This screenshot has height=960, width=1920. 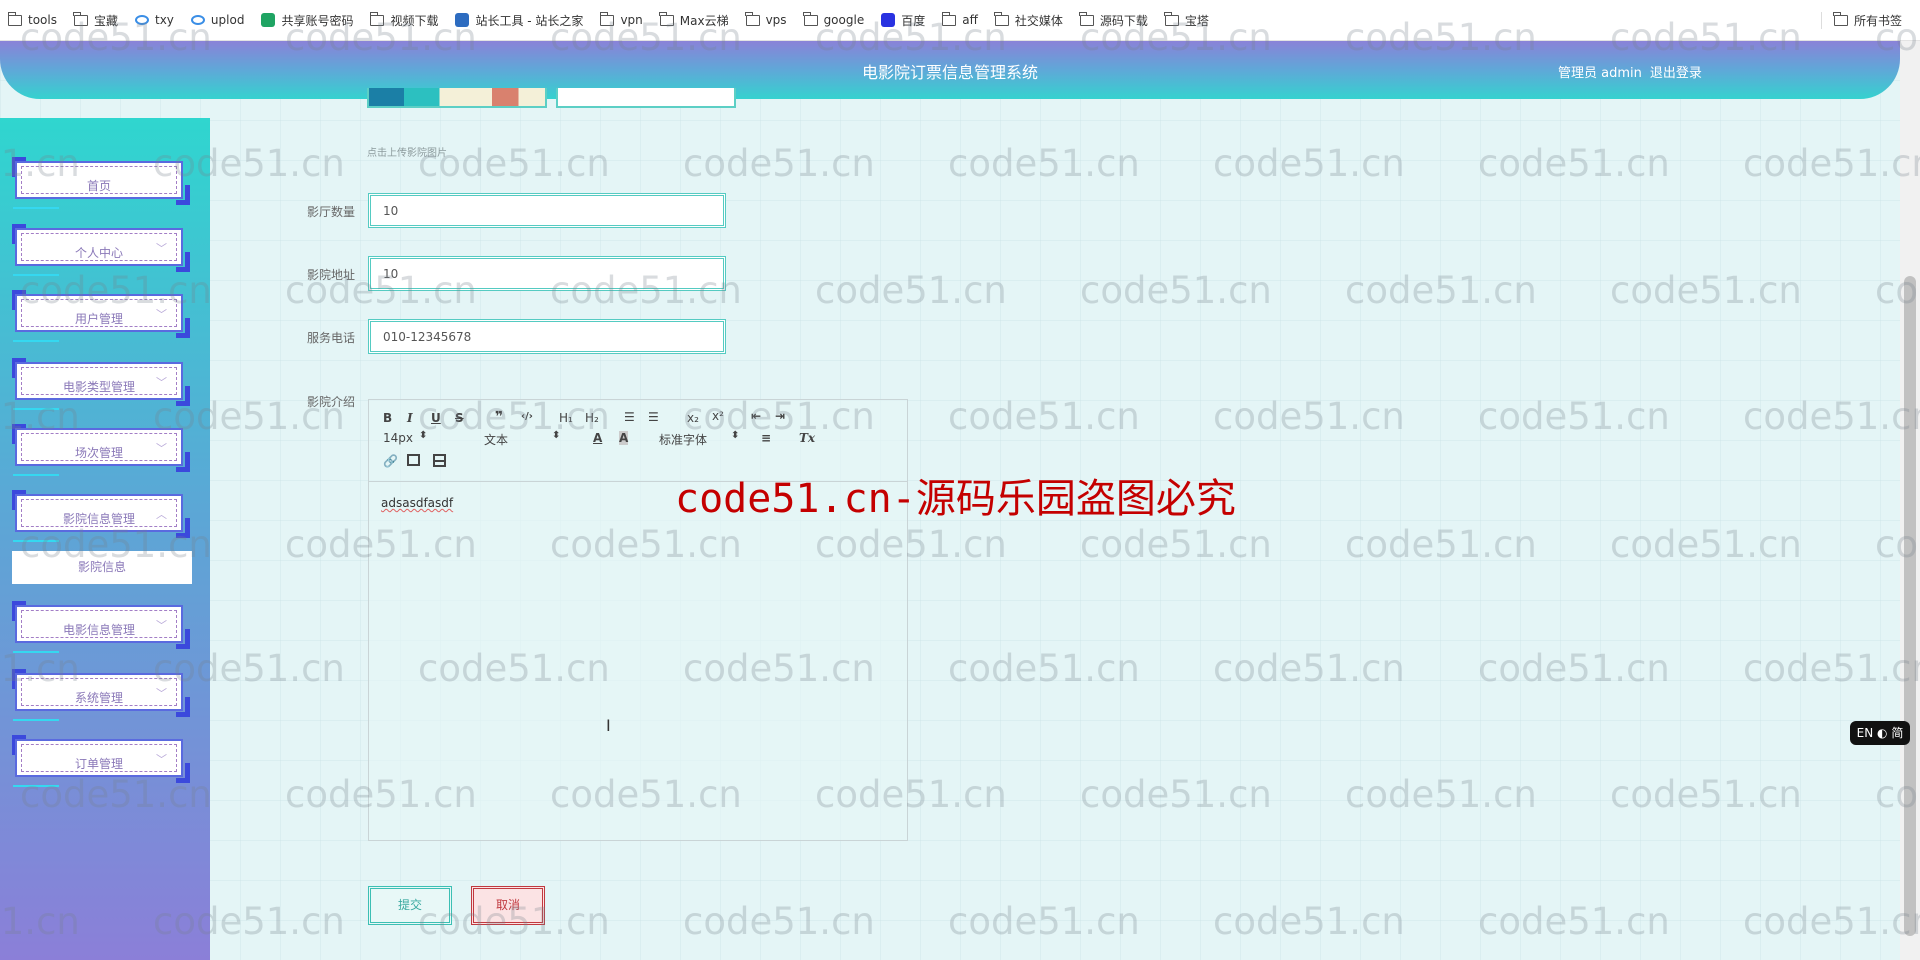 I want to click on background-color-icon: A, so click(x=624, y=438).